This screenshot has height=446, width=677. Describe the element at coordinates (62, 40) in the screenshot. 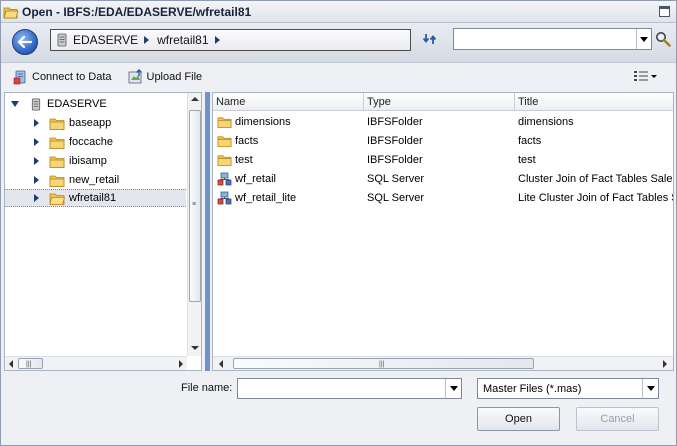

I see `server-icon` at that location.